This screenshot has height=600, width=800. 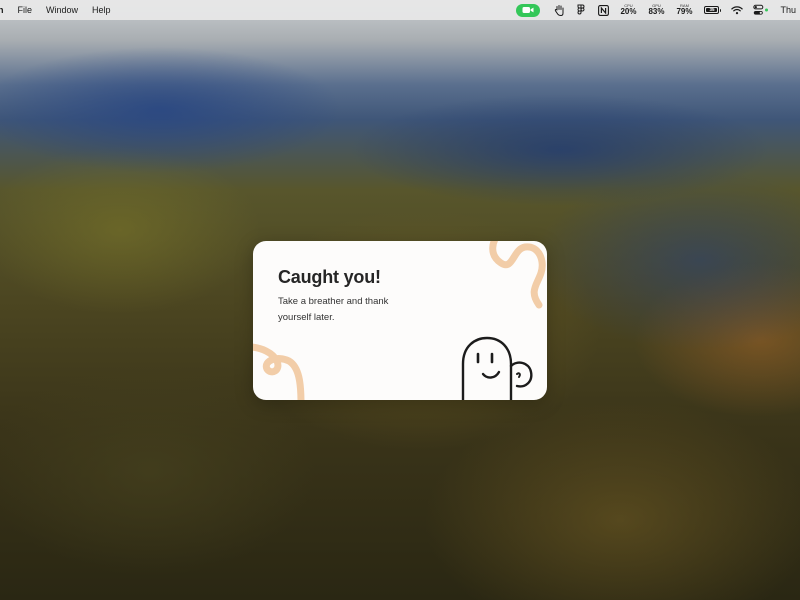 What do you see at coordinates (497, 368) in the screenshot?
I see `ghost-mascot-icon` at bounding box center [497, 368].